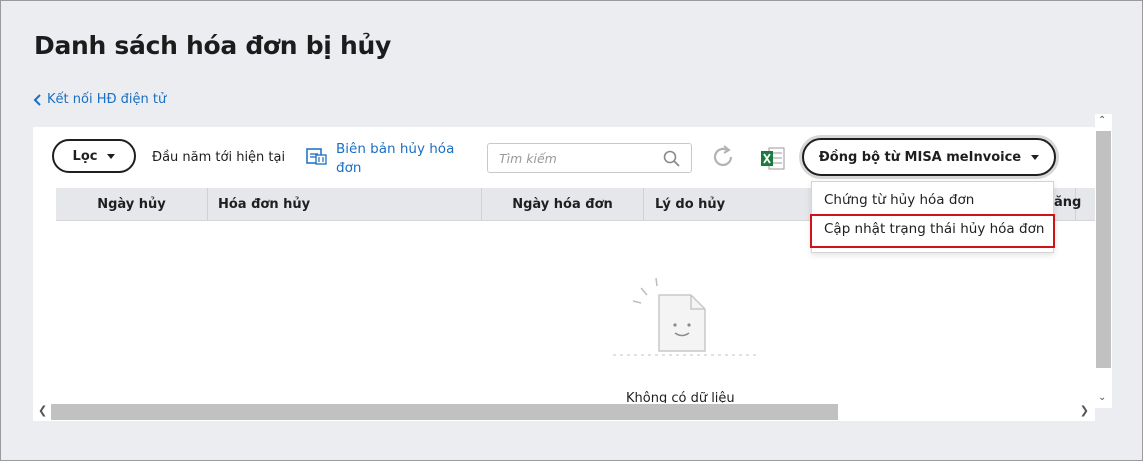 The height and width of the screenshot is (461, 1143). I want to click on scroll-up-arrow: ⌃, so click(1102, 120).